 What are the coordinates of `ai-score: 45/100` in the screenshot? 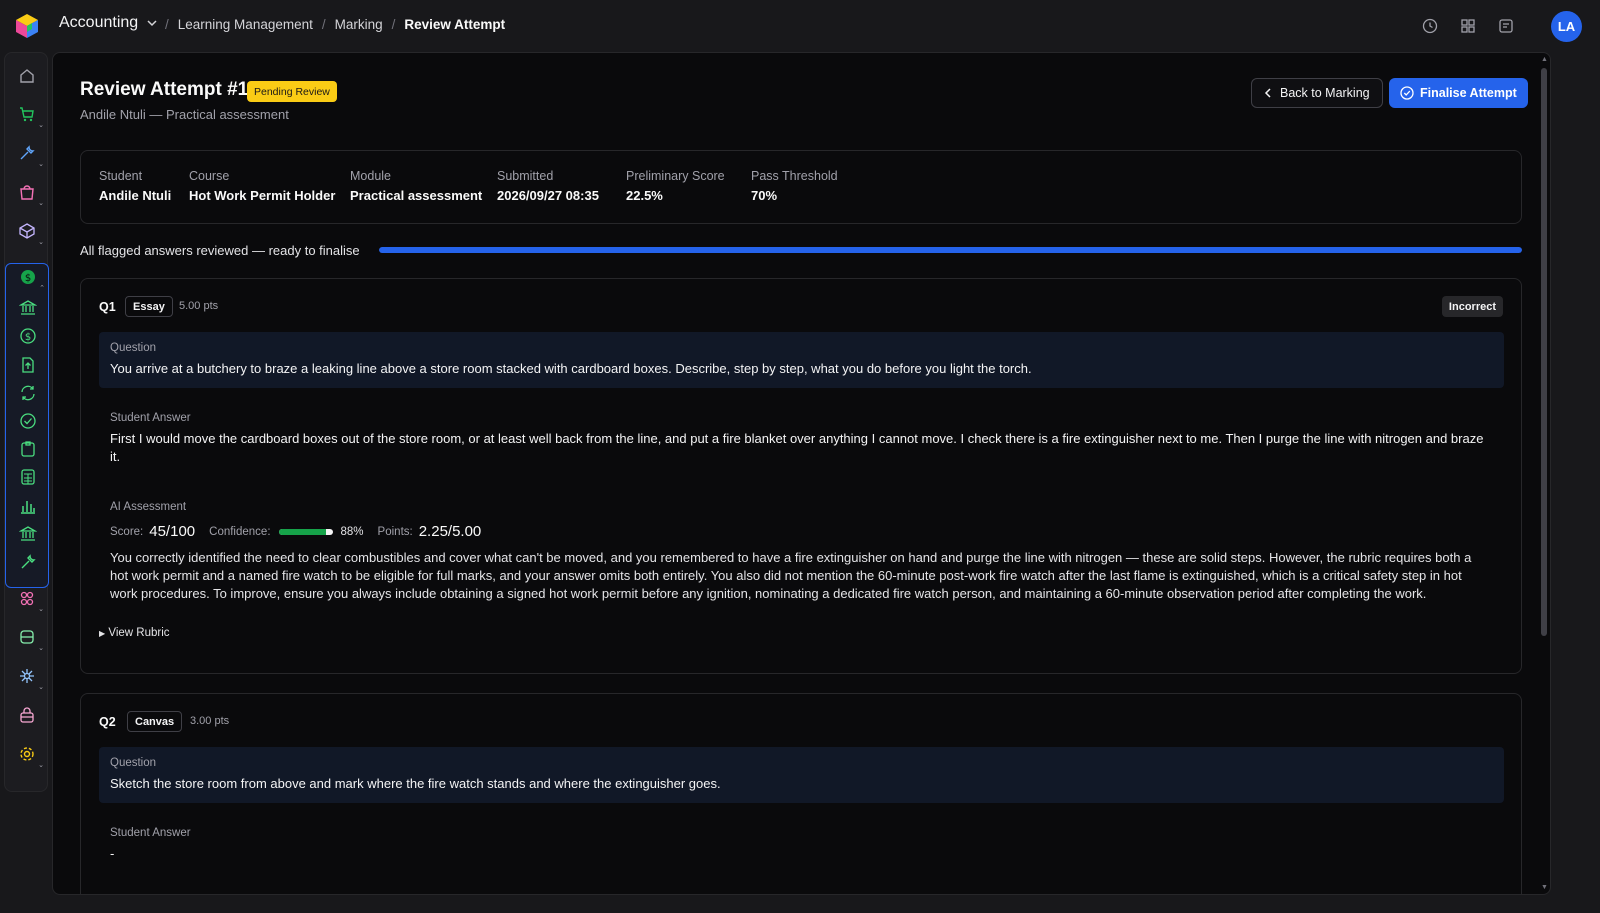 It's located at (172, 531).